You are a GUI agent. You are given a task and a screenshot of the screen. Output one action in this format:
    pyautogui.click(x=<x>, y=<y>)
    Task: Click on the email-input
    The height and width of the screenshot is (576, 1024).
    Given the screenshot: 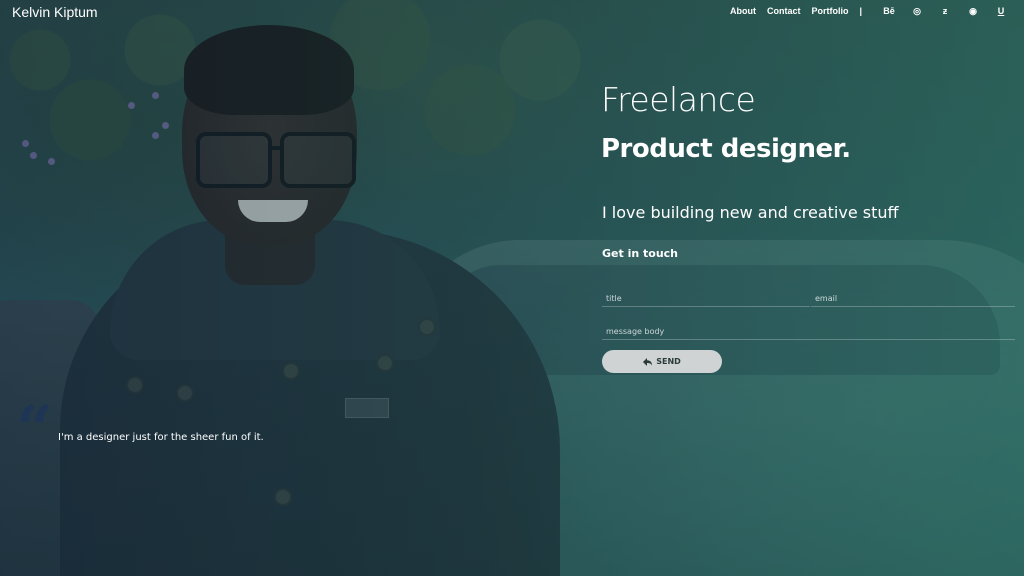 What is the action you would take?
    pyautogui.click(x=913, y=298)
    